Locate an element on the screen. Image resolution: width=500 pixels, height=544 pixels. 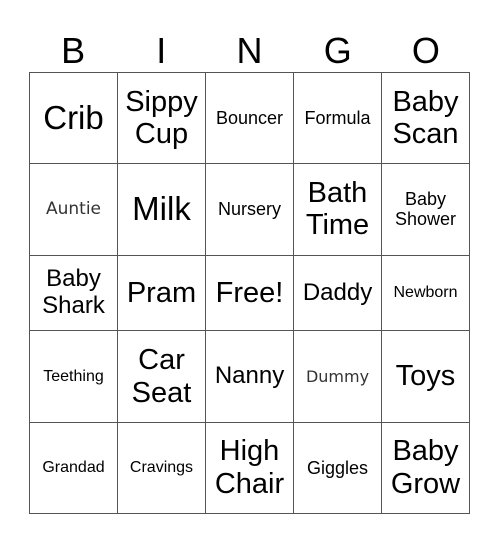
bingo-row: Baby Shark Pram Free! Daddy Newborn is located at coordinates (249, 293).